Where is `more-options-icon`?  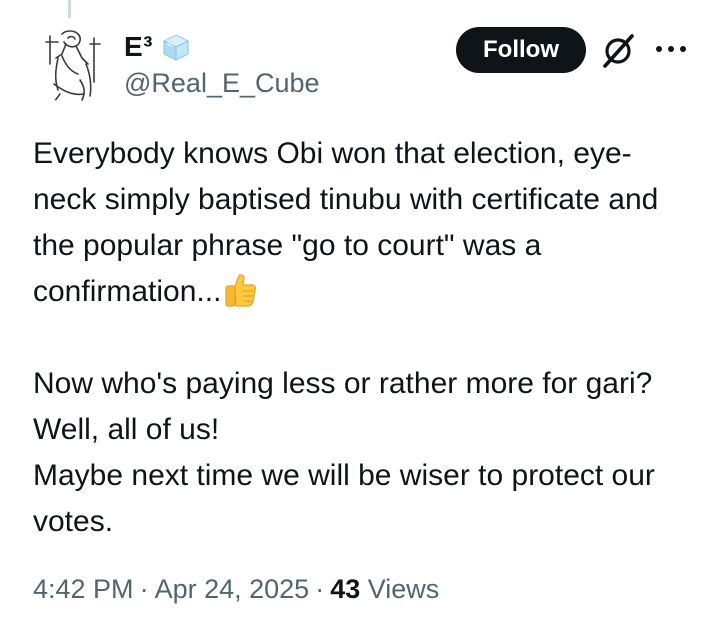 more-options-icon is located at coordinates (671, 49).